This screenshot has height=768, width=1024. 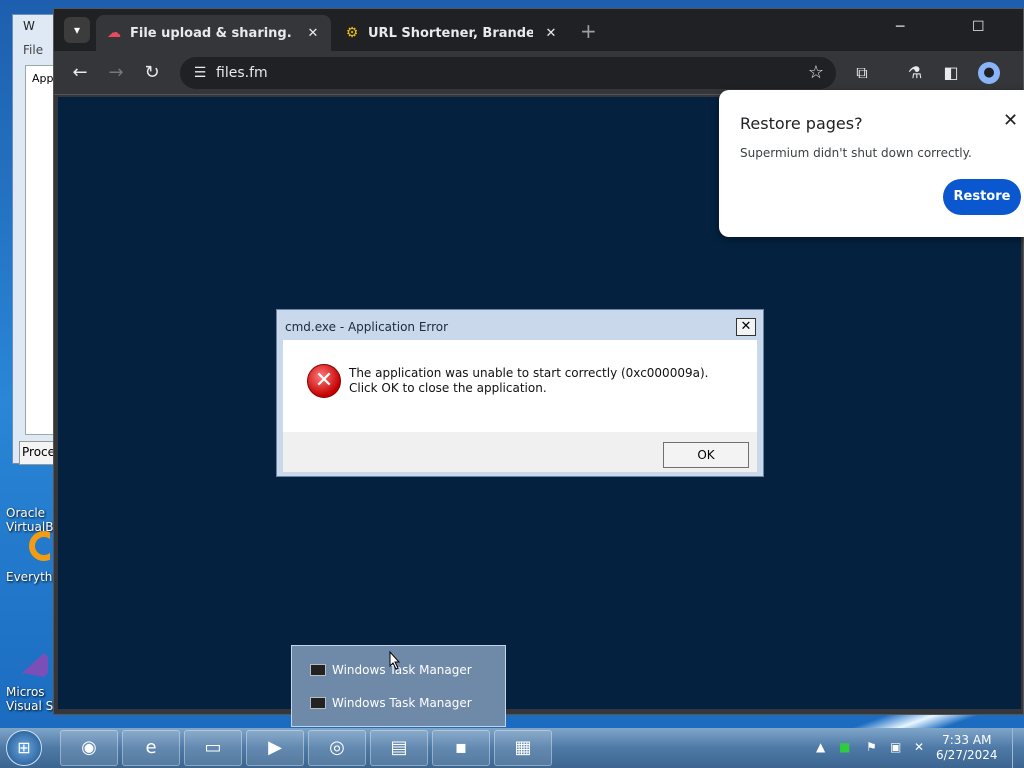 What do you see at coordinates (200, 73) in the screenshot?
I see `site-info-icon: ☰` at bounding box center [200, 73].